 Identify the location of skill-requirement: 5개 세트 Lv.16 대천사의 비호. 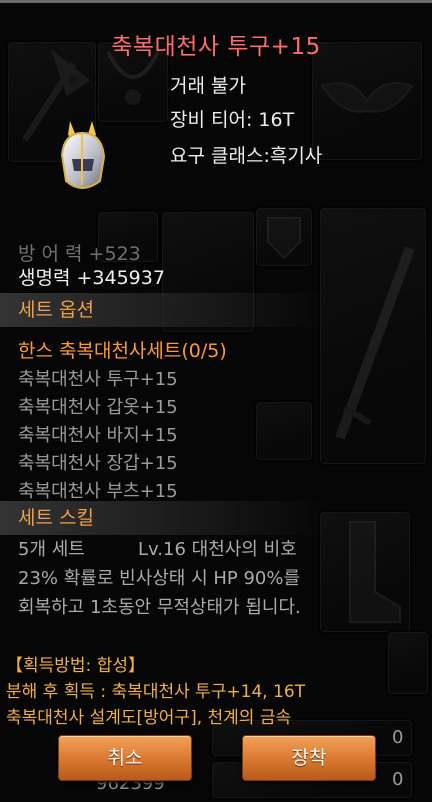
(157, 548).